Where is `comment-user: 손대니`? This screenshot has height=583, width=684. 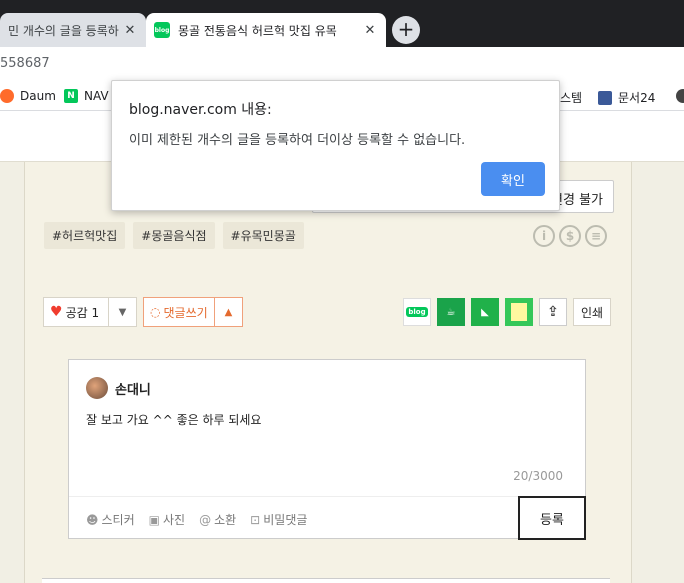 comment-user: 손대니 is located at coordinates (118, 388).